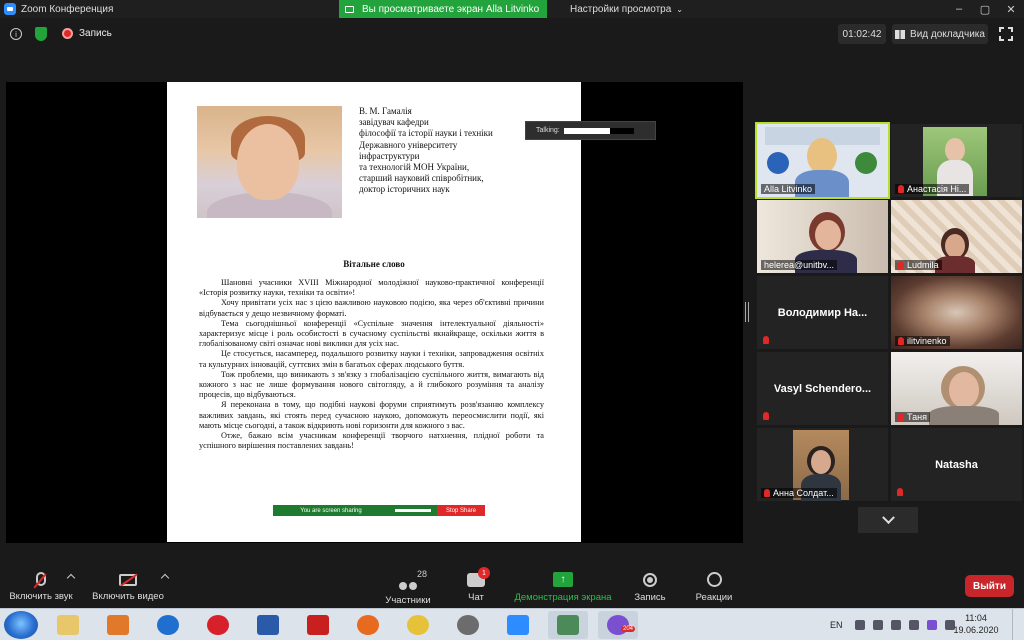 The height and width of the screenshot is (640, 1024). Describe the element at coordinates (414, 167) in the screenshot. I see `author-line: та технологій МОН України,` at that location.